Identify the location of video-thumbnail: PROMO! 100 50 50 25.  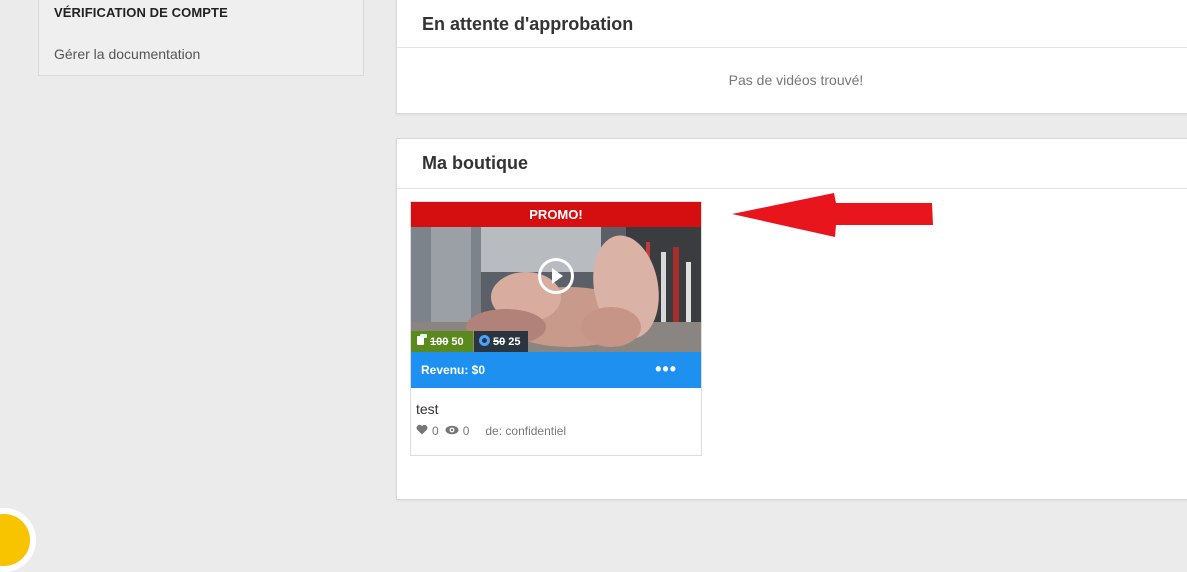
(556, 277).